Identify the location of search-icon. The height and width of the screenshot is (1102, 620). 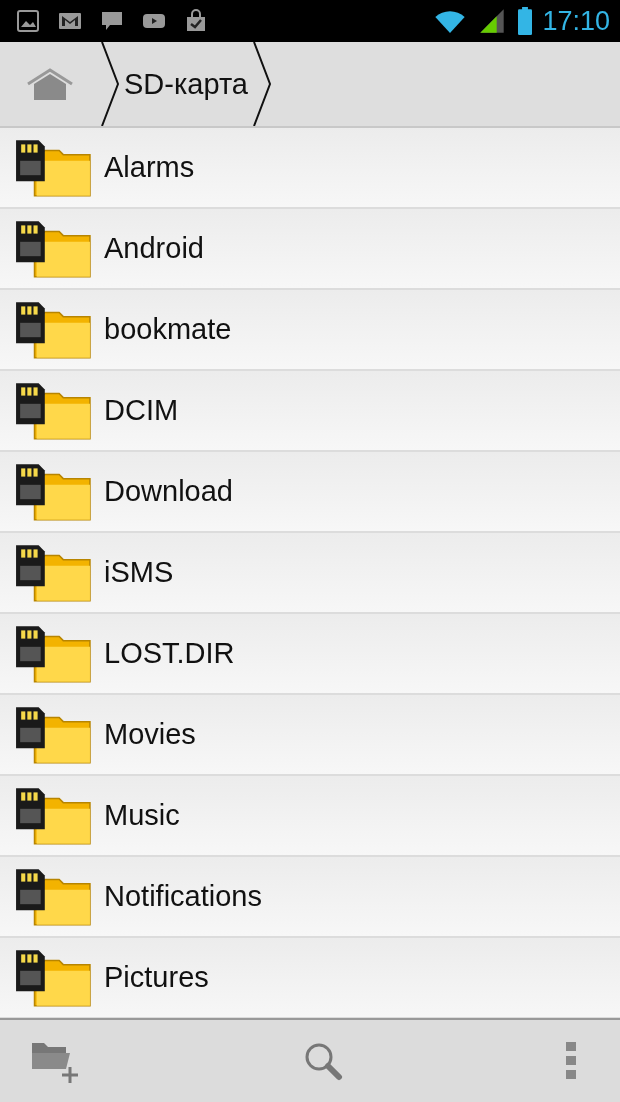
(323, 1061).